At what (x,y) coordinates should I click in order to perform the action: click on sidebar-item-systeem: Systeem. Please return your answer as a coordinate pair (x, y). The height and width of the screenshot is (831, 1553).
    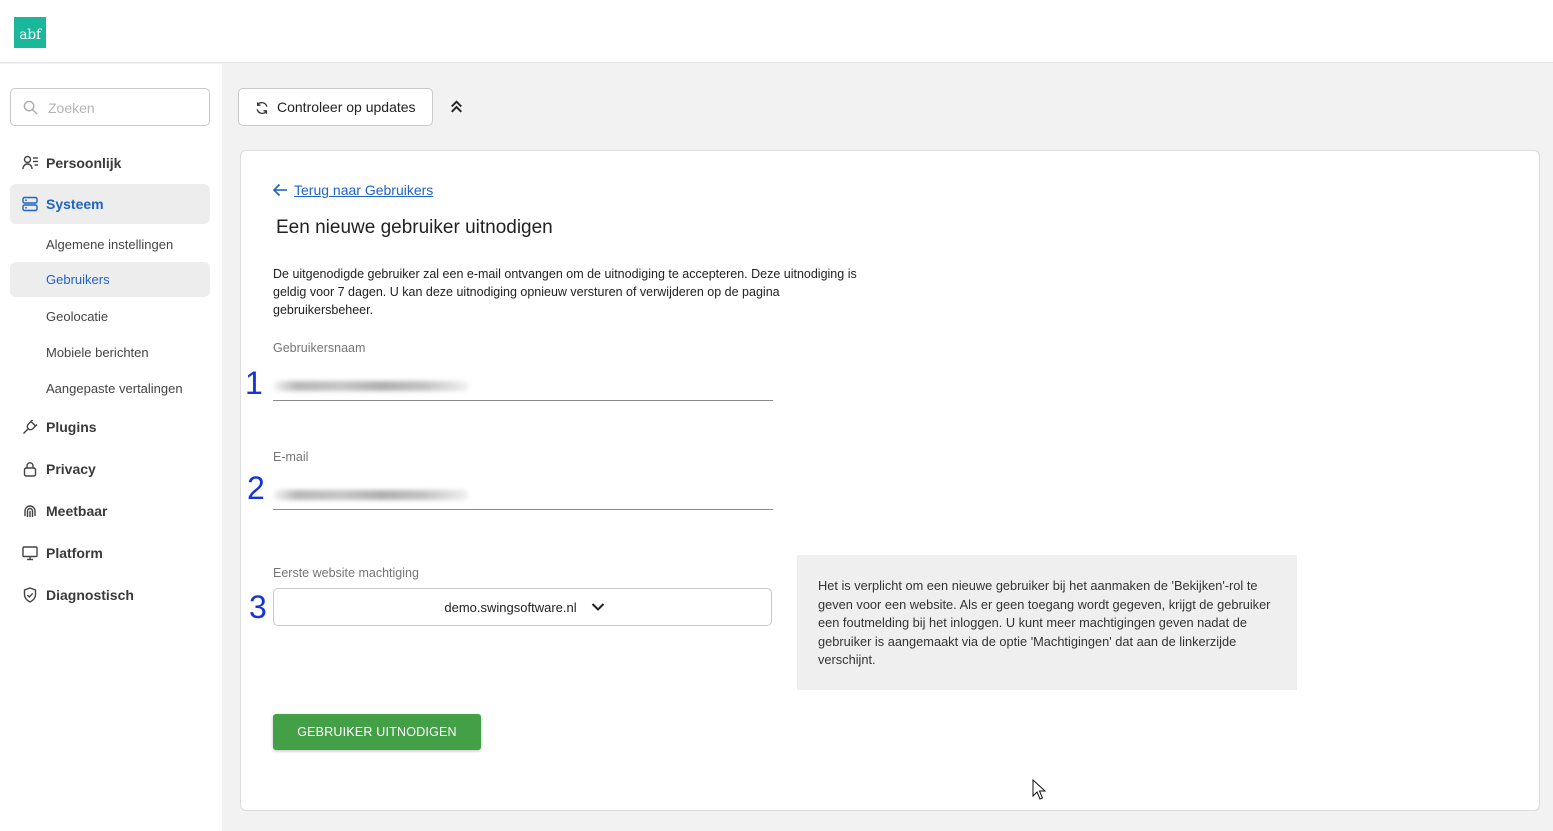
    Looking at the image, I should click on (110, 204).